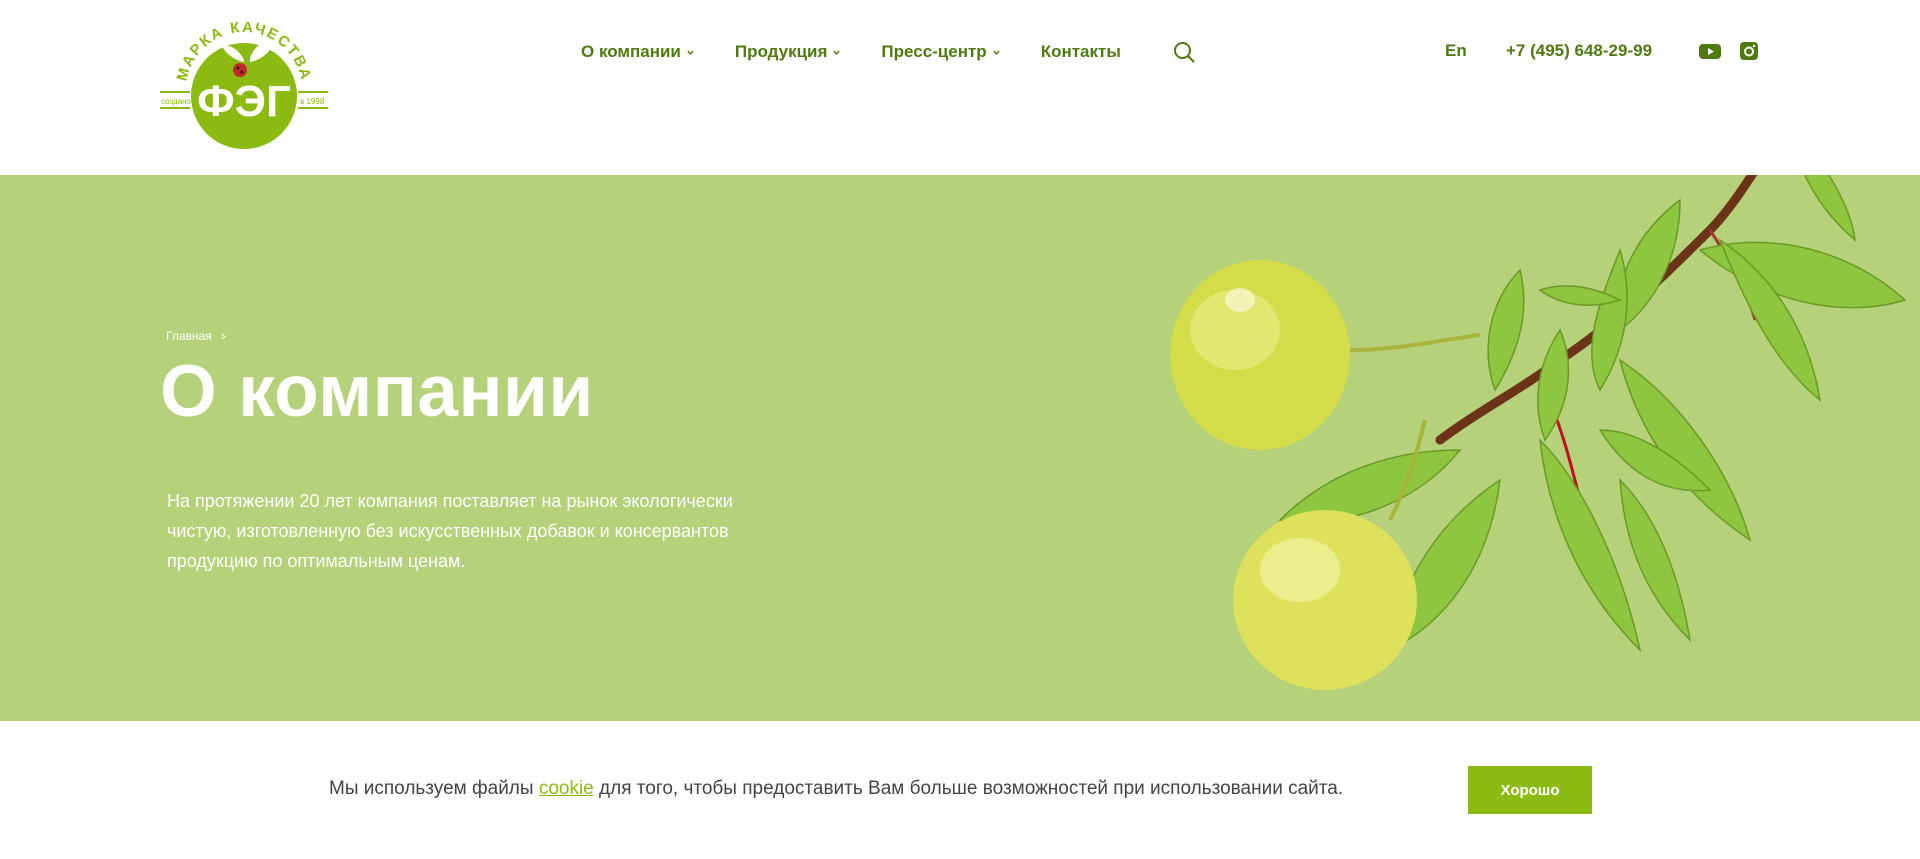 This screenshot has width=1920, height=859. I want to click on breadcrumb: Главная, so click(196, 336).